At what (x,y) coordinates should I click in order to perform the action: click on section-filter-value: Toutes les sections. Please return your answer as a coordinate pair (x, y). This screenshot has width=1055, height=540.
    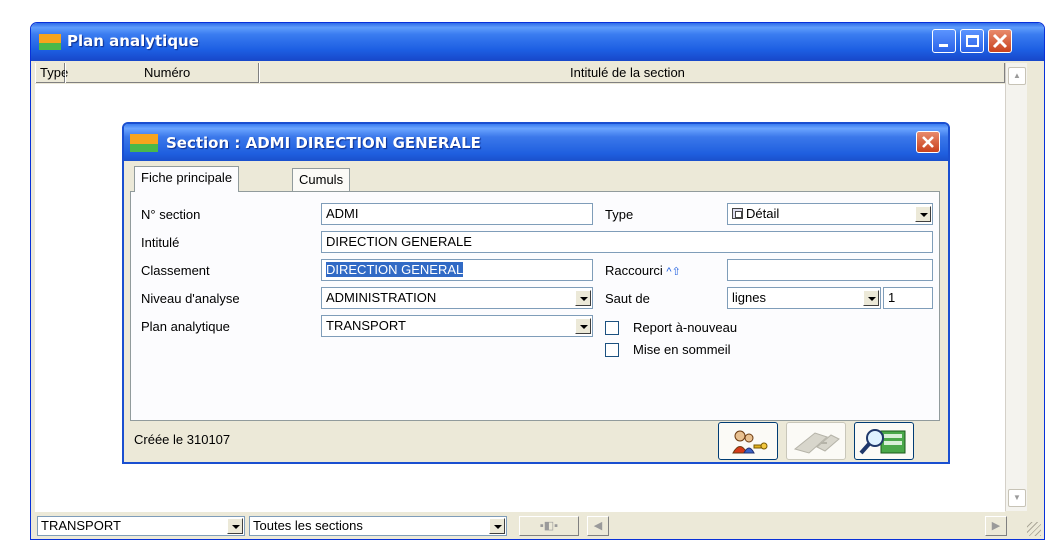
    Looking at the image, I should click on (308, 525).